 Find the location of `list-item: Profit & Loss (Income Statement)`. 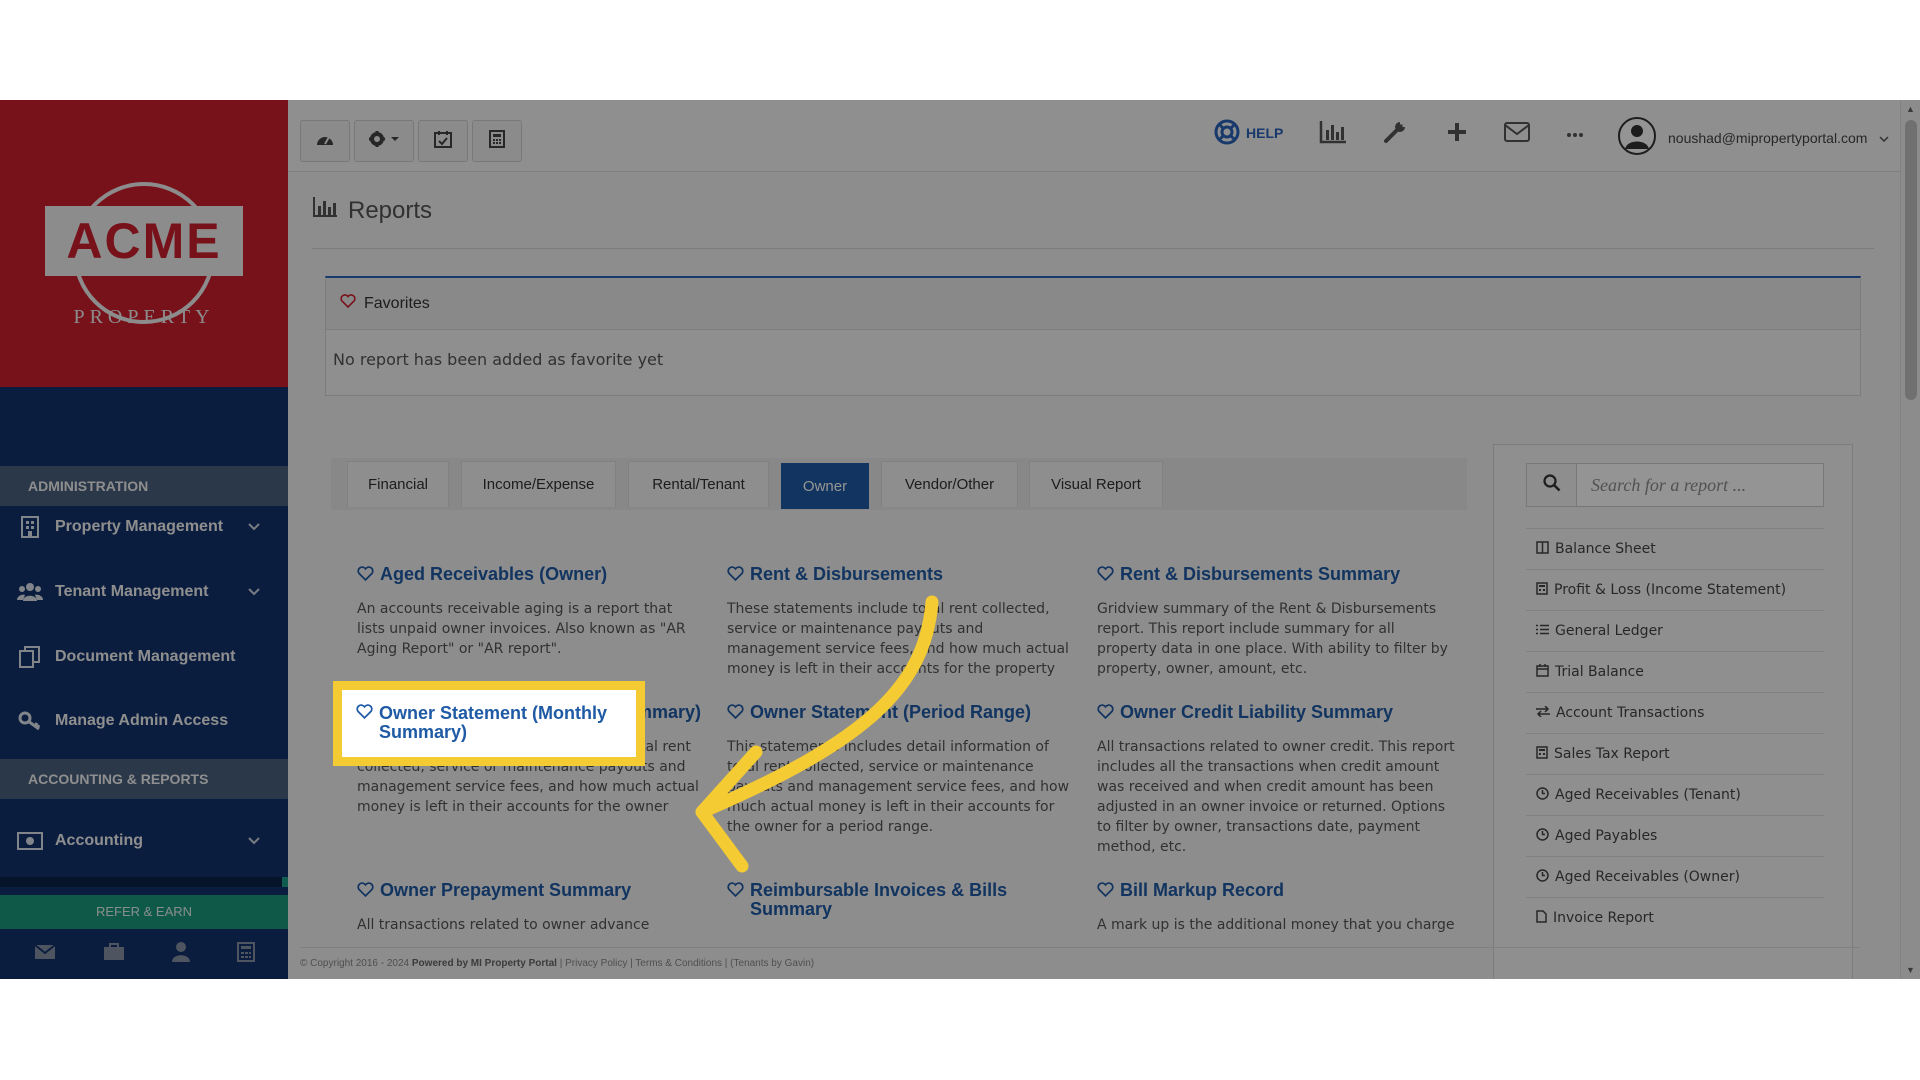

list-item: Profit & Loss (Income Statement) is located at coordinates (1675, 589).